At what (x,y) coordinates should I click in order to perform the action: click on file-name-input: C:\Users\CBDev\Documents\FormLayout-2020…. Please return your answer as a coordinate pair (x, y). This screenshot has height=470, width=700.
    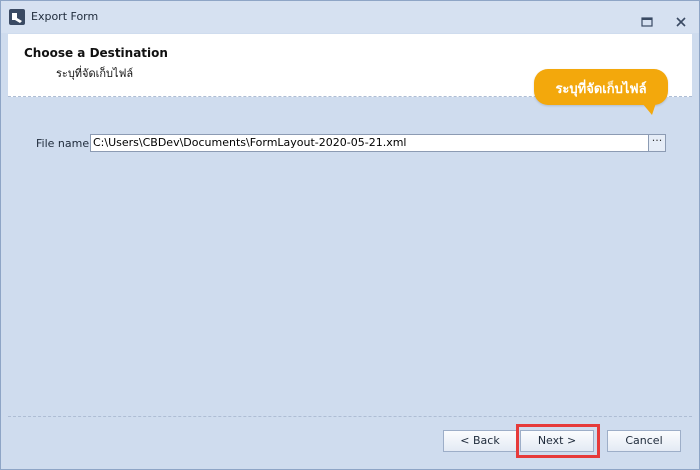
    Looking at the image, I should click on (369, 143).